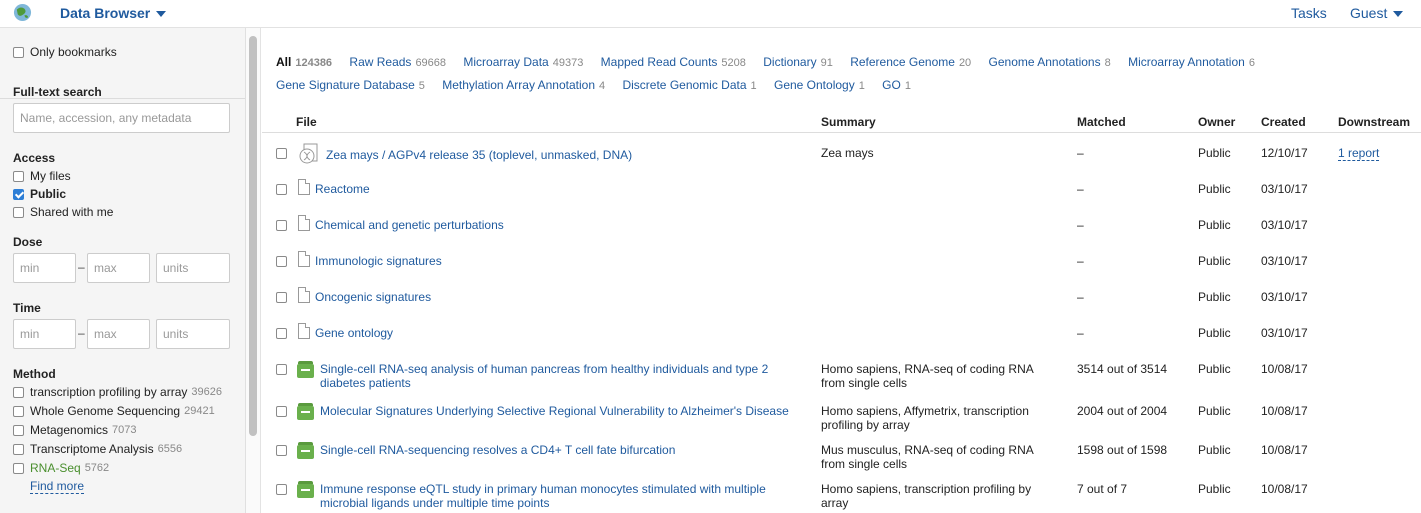 This screenshot has width=1421, height=513. I want to click on data-browser-label: Data Browser, so click(105, 13).